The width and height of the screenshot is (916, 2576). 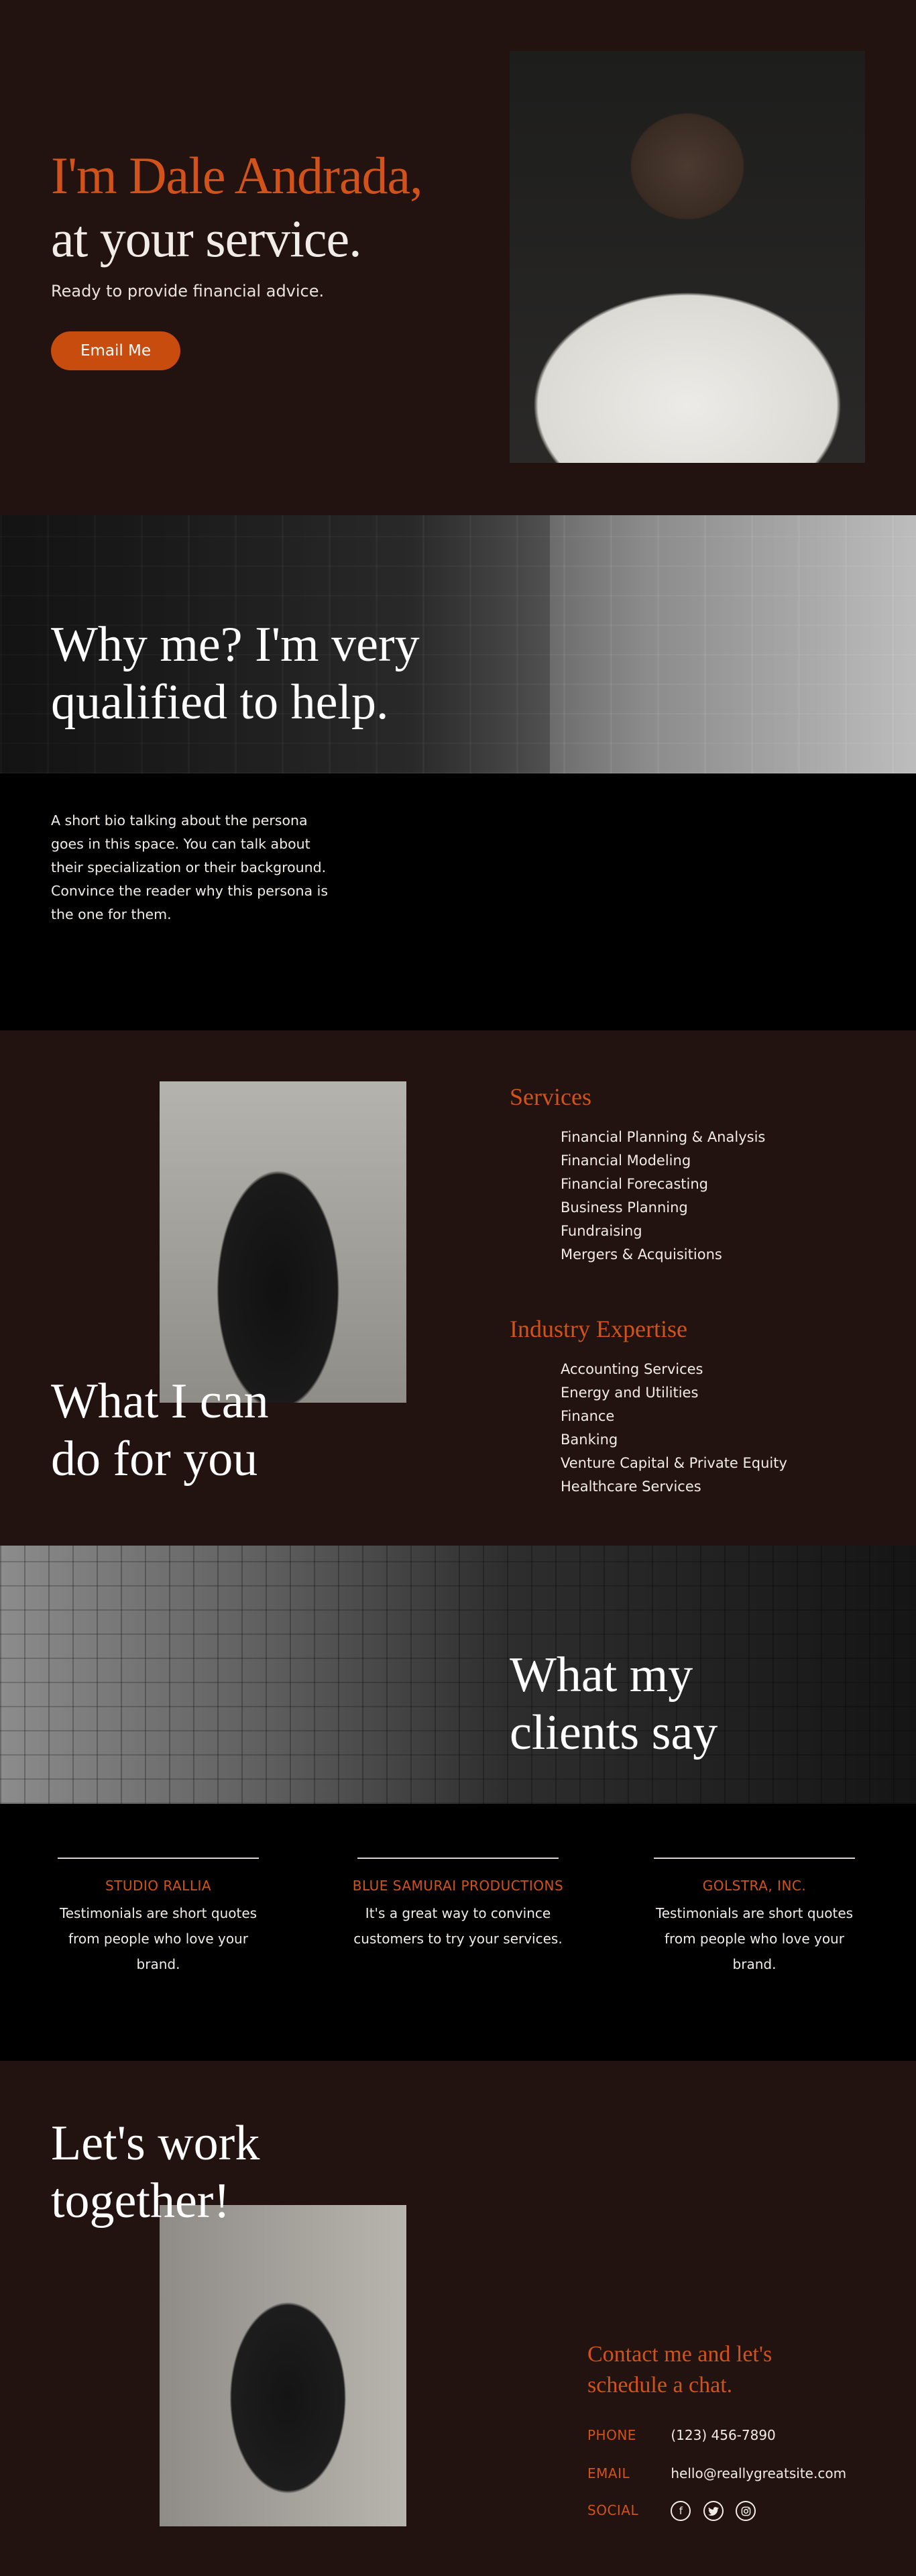 I want to click on testimonials-title-line2: clients say, so click(x=614, y=1732).